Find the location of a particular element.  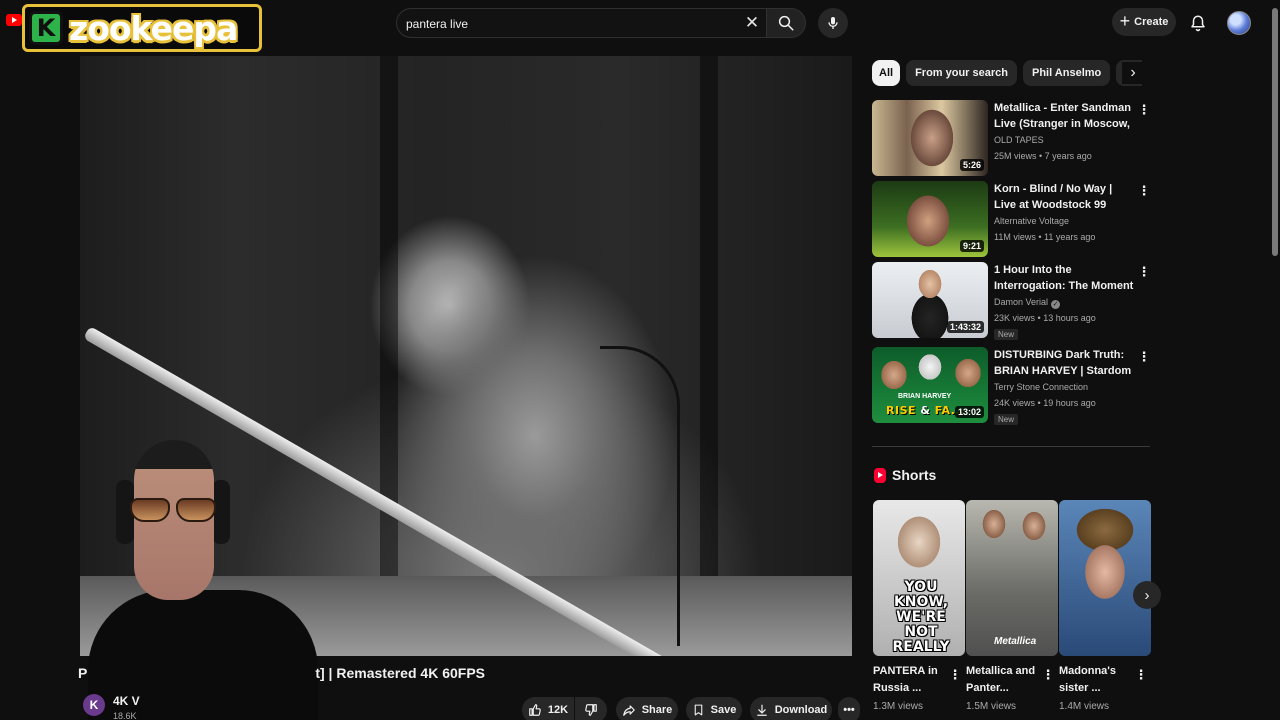

recommendation-channel: Damon Verial ✓ is located at coordinates (1027, 303).